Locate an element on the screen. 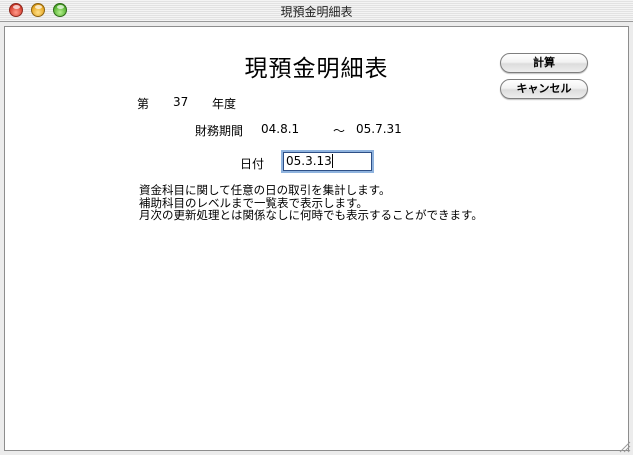  fiscal-start-date: 04.8.1 is located at coordinates (280, 129).